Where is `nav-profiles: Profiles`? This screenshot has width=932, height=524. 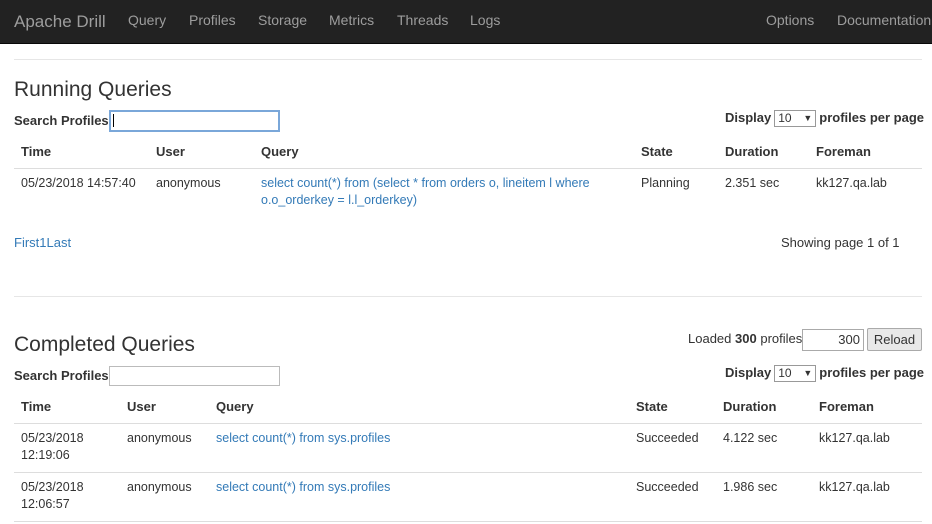
nav-profiles: Profiles is located at coordinates (212, 20).